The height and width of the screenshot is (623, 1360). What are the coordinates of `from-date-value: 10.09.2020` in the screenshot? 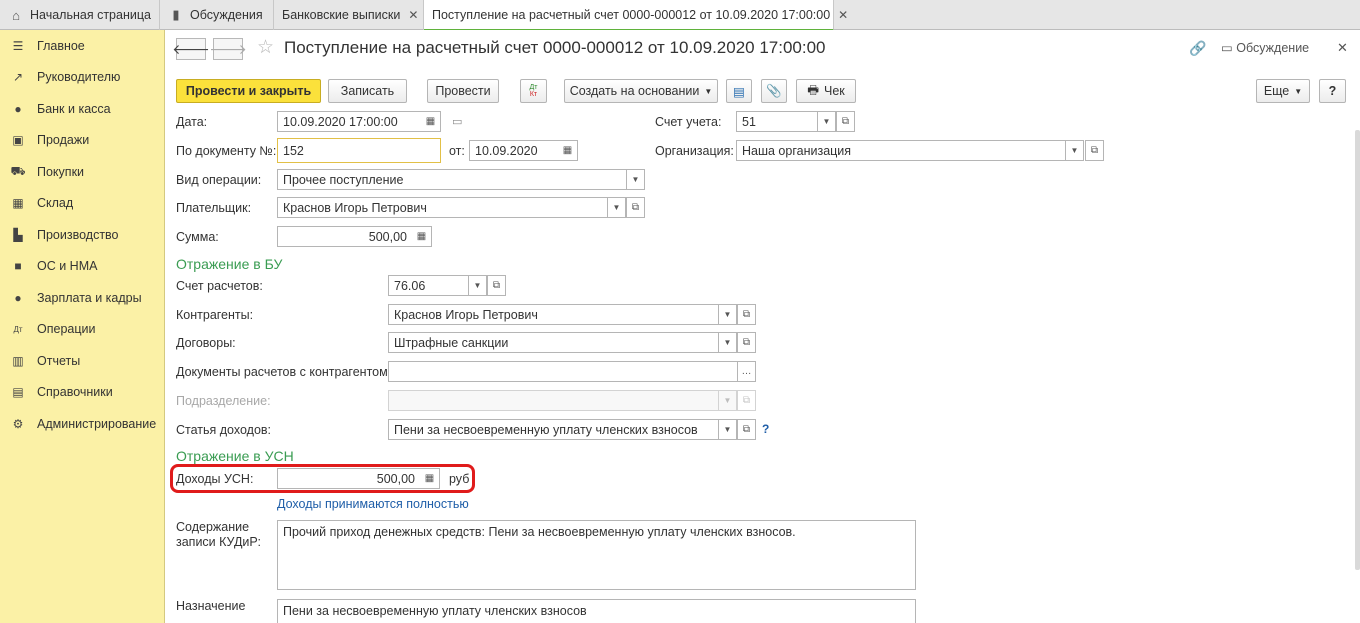 It's located at (506, 150).